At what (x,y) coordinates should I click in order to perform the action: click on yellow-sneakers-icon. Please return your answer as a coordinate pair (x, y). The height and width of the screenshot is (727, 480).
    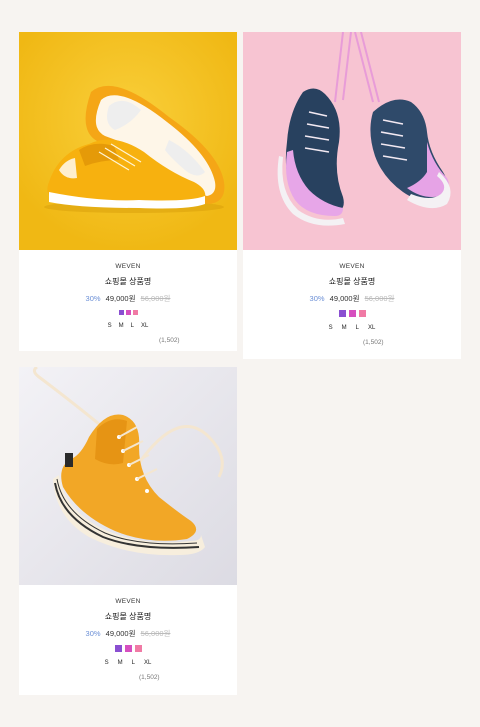
    Looking at the image, I should click on (128, 141).